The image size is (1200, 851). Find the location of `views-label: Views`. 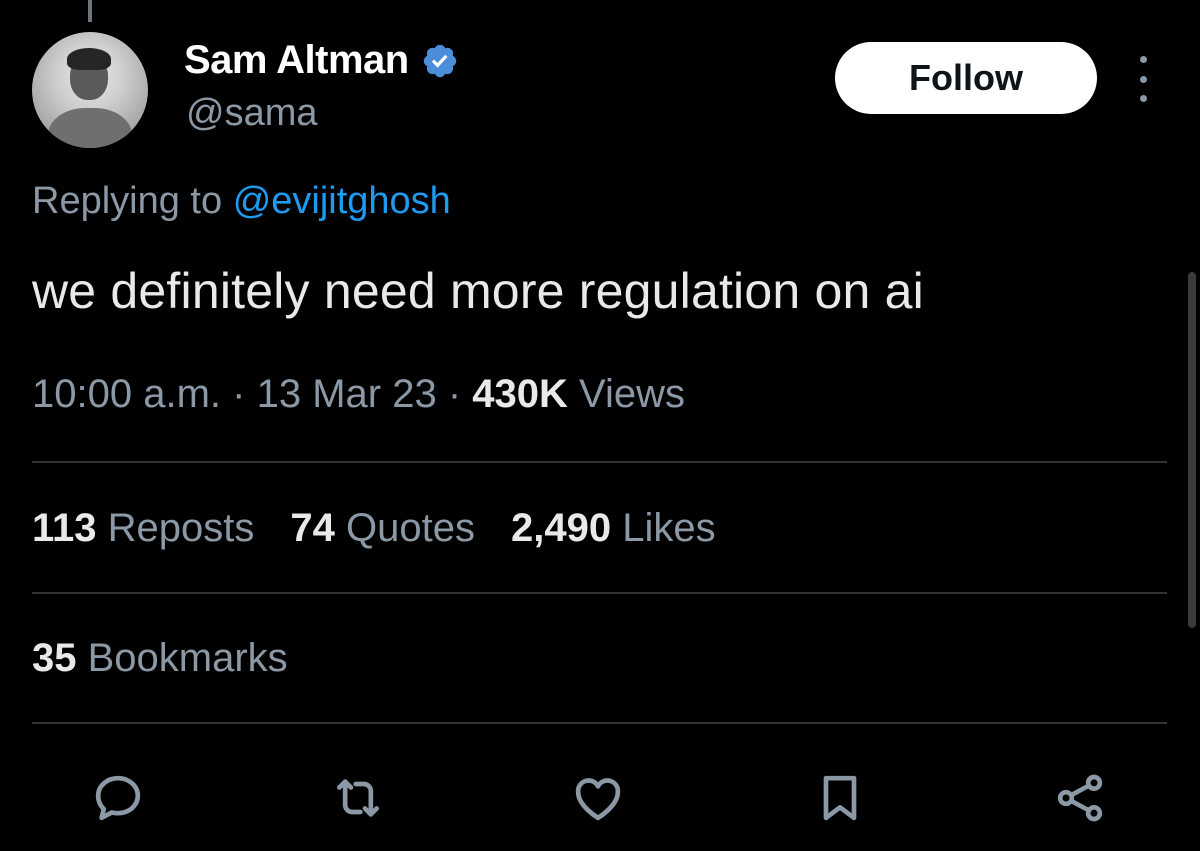

views-label: Views is located at coordinates (632, 394).